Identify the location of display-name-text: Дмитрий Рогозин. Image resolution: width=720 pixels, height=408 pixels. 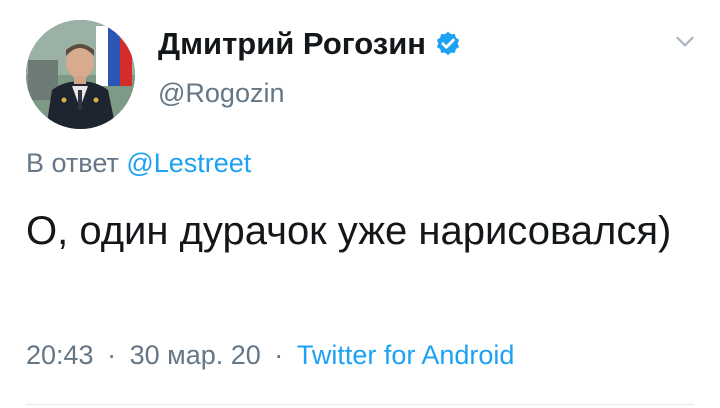
(292, 43).